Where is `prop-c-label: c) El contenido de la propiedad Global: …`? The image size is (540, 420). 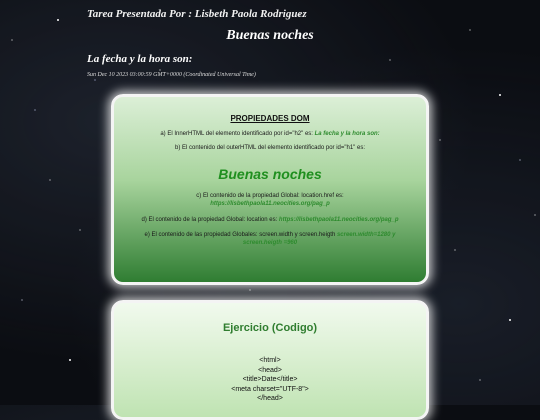
prop-c-label: c) El contenido de la propiedad Global: … is located at coordinates (270, 196).